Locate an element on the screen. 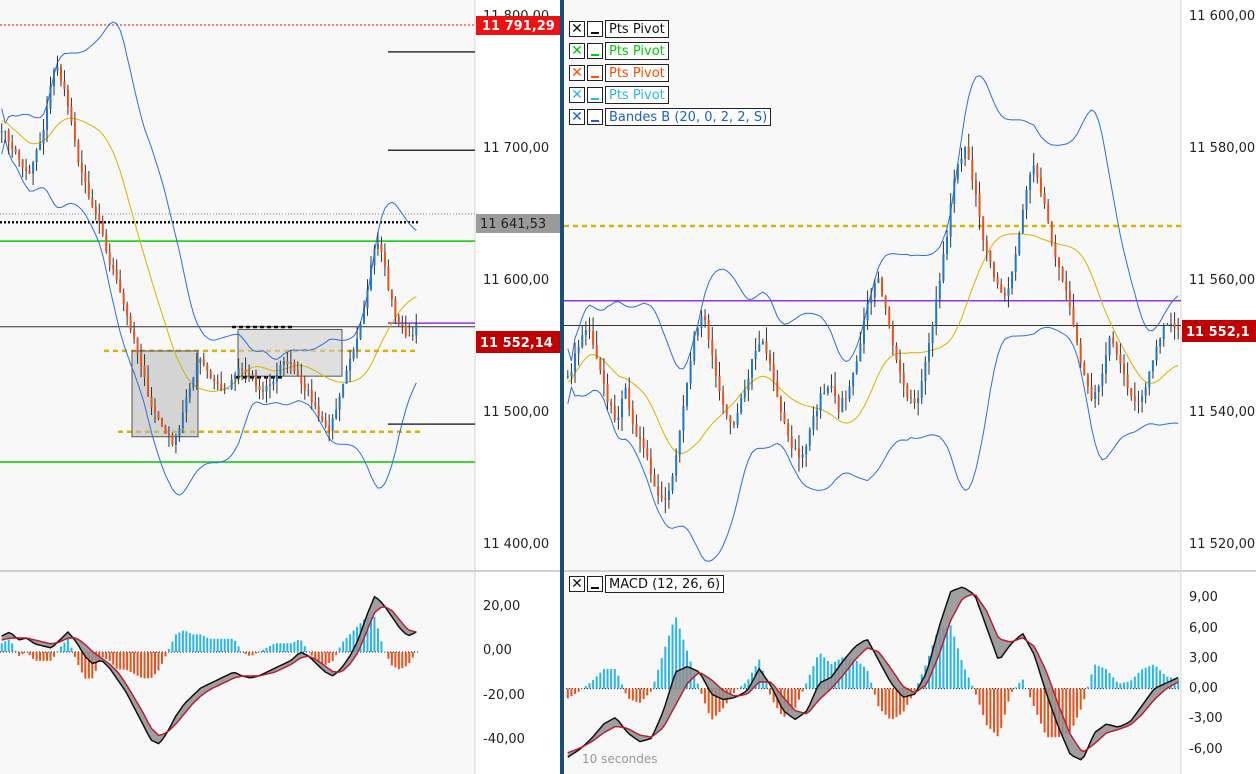 The image size is (1256, 774). legend-row-pivot-cyan: ✕ Pts Pivot is located at coordinates (670, 95).